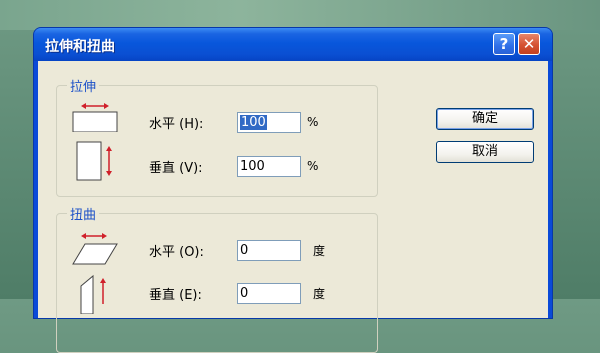 Image resolution: width=600 pixels, height=353 pixels. Describe the element at coordinates (95, 249) in the screenshot. I see `skew-horizontal-icon` at that location.